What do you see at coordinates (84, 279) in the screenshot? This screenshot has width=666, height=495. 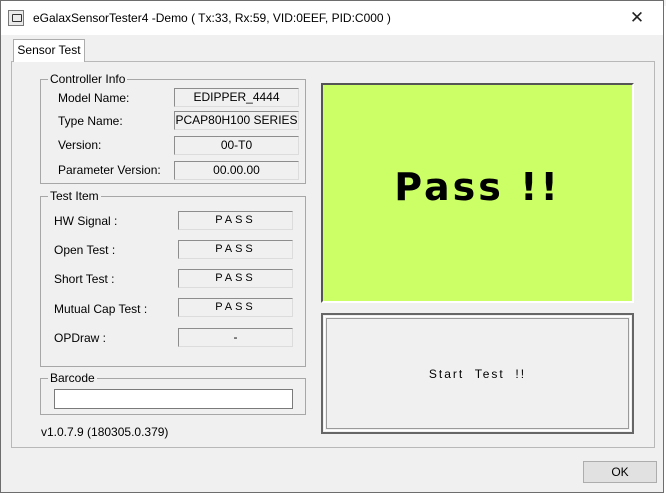 I see `short-test-label: Short Test :` at bounding box center [84, 279].